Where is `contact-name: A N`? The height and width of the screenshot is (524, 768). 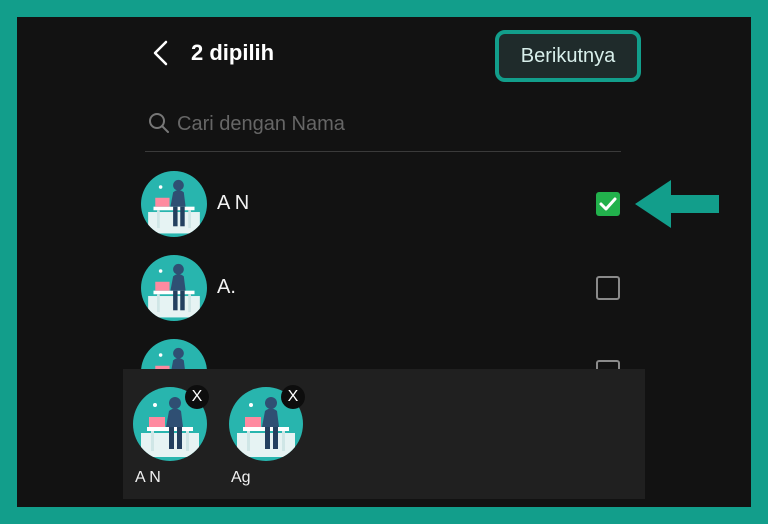 contact-name: A N is located at coordinates (233, 203).